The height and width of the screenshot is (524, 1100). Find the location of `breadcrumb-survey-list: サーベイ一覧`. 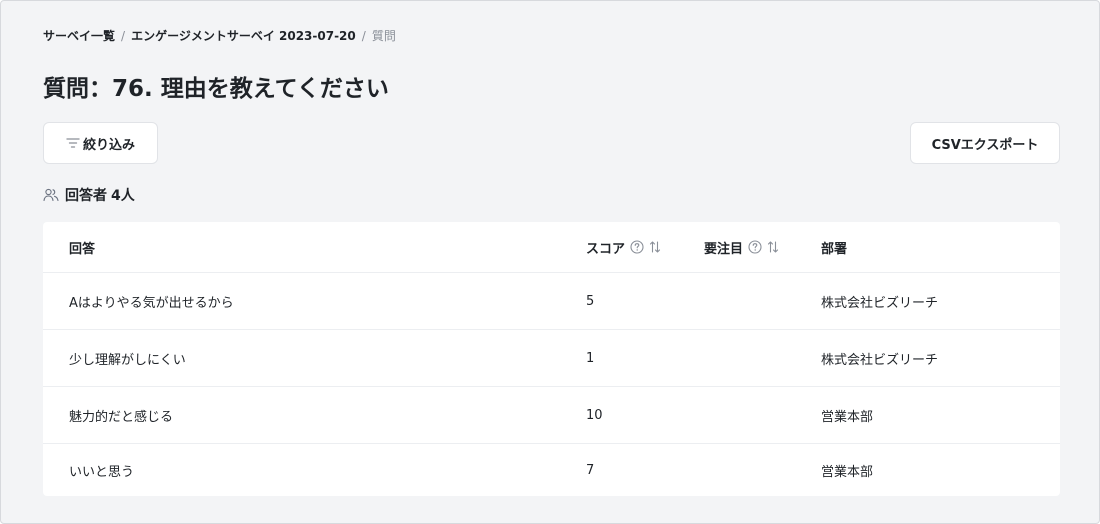

breadcrumb-survey-list: サーベイ一覧 is located at coordinates (79, 35).